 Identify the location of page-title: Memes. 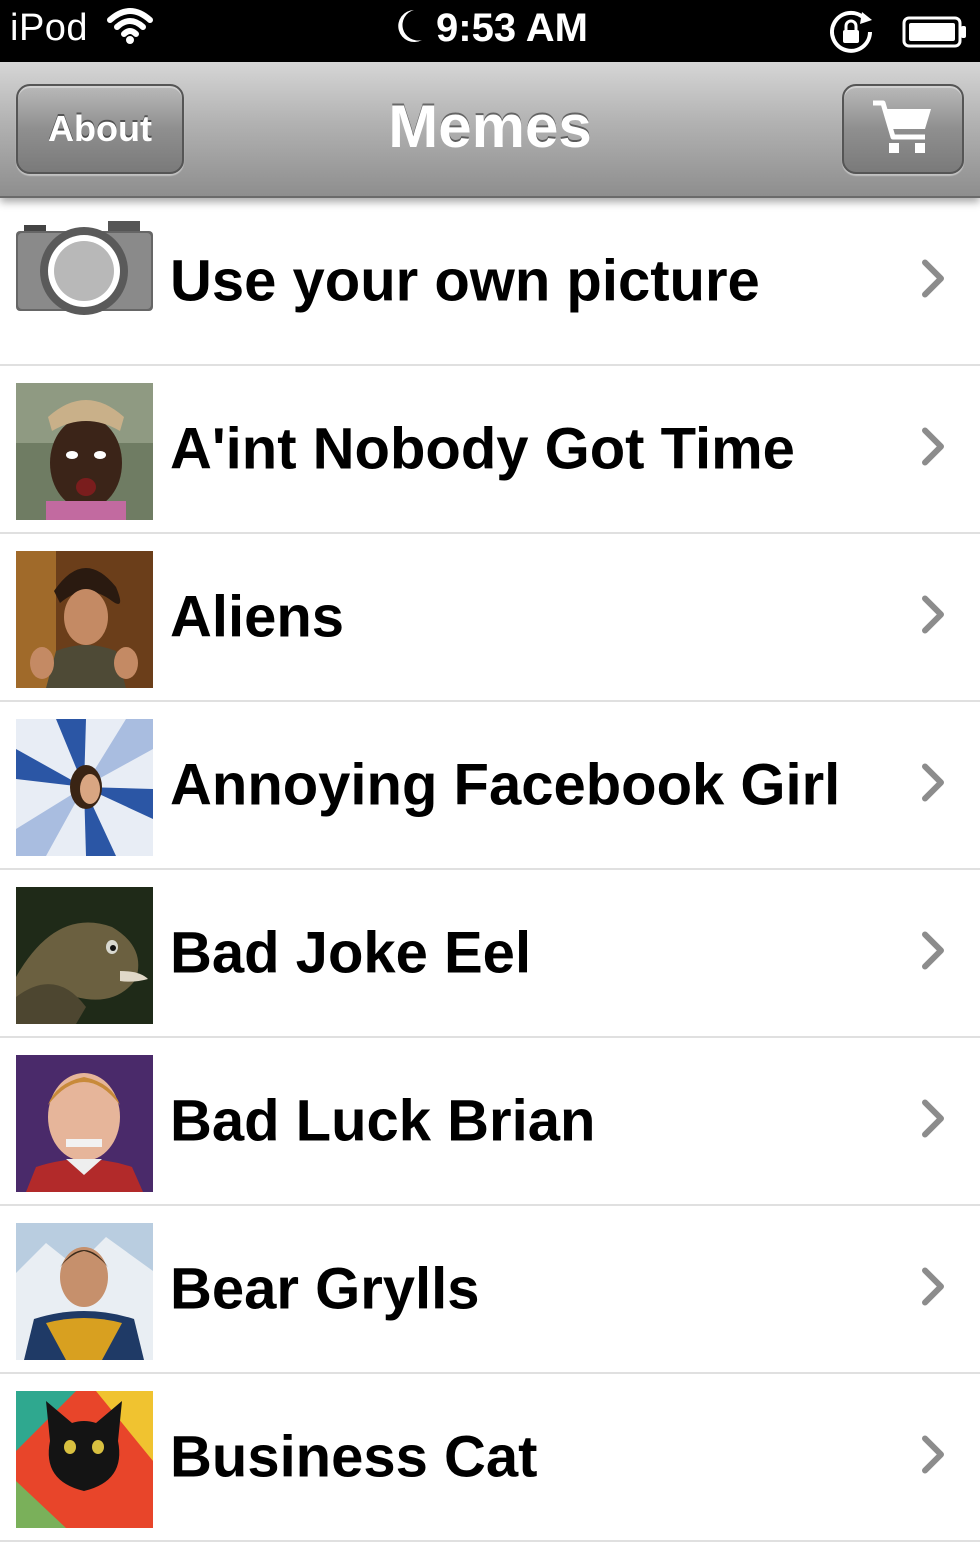
(490, 126).